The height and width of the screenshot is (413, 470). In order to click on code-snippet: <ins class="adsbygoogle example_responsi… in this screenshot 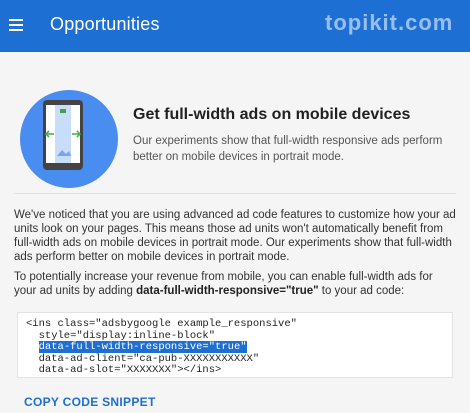, I will do `click(235, 345)`.